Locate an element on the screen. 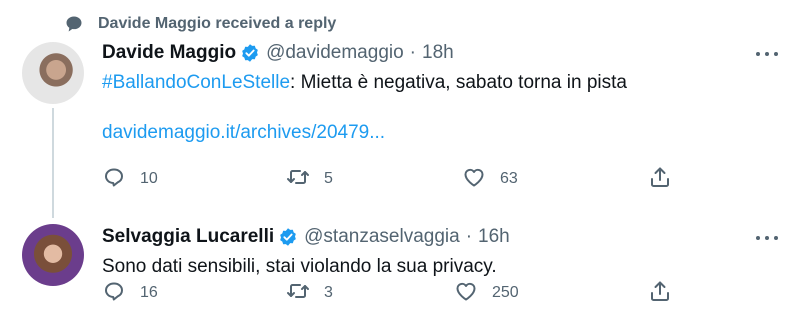  thread-line is located at coordinates (53, 163).